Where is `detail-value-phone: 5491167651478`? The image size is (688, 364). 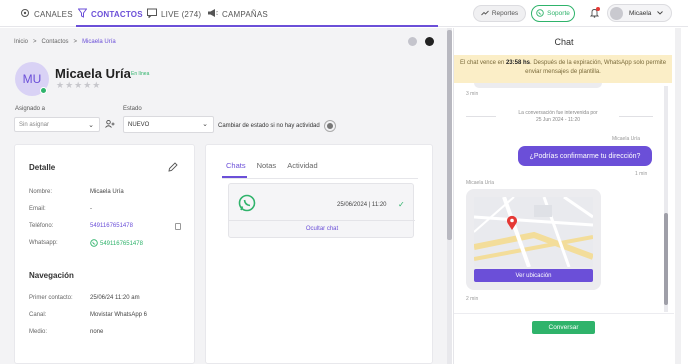
detail-value-phone: 5491167651478 is located at coordinates (111, 226).